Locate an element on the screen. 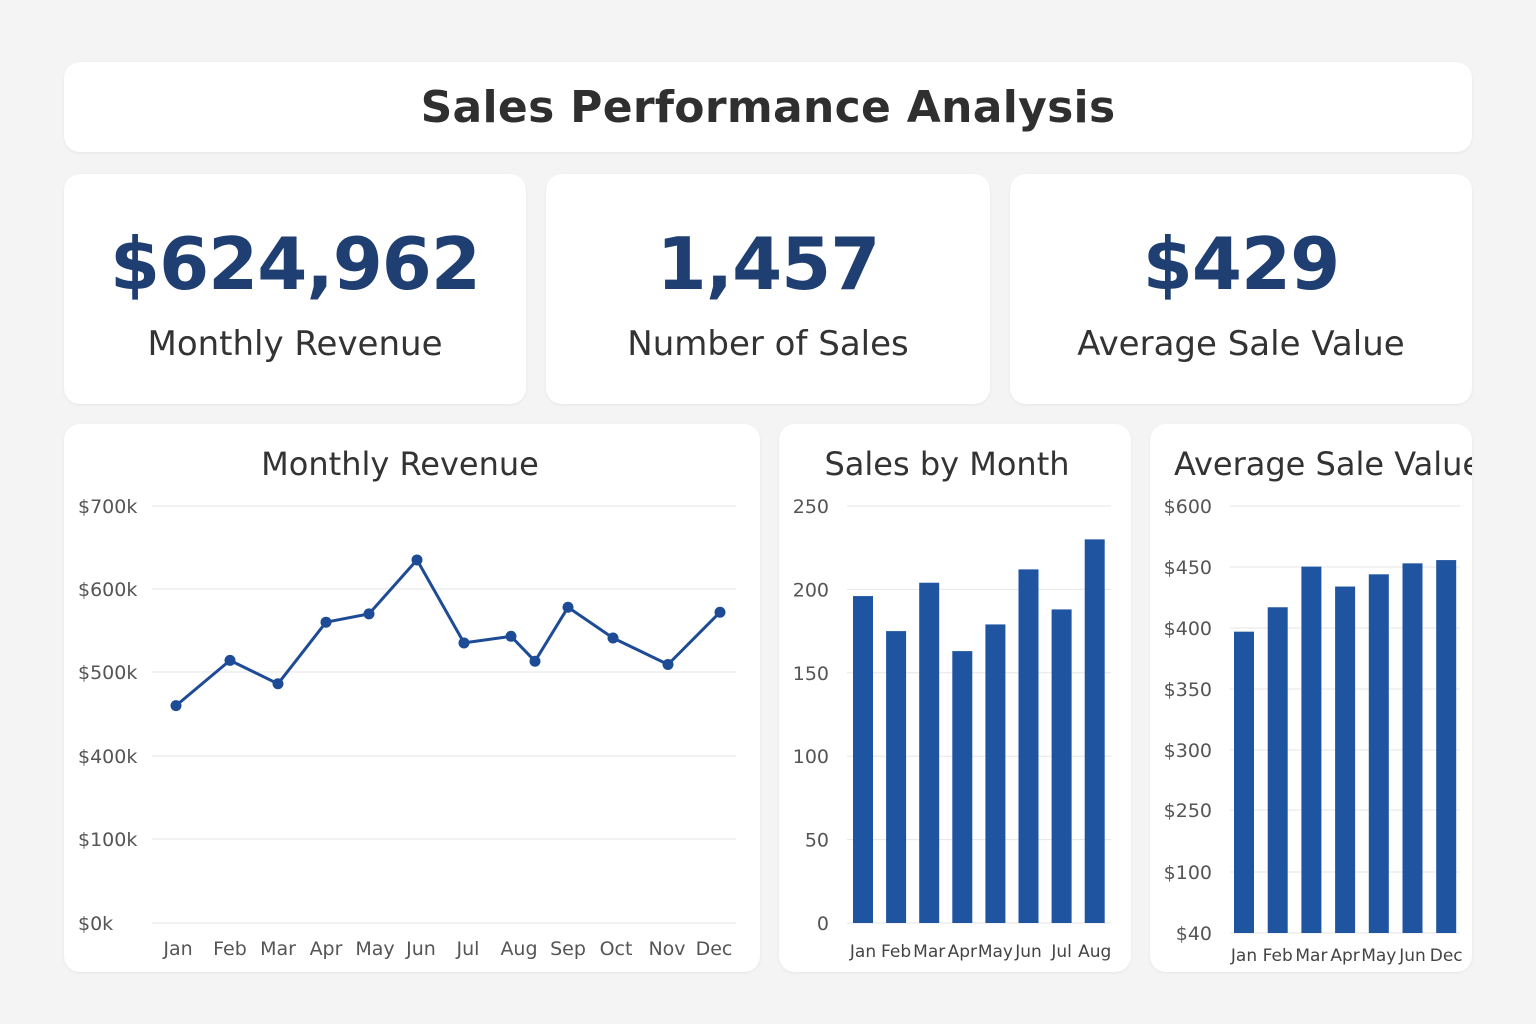 Image resolution: width=1536 pixels, height=1024 pixels. y-tick-label: $300 is located at coordinates (1188, 751).